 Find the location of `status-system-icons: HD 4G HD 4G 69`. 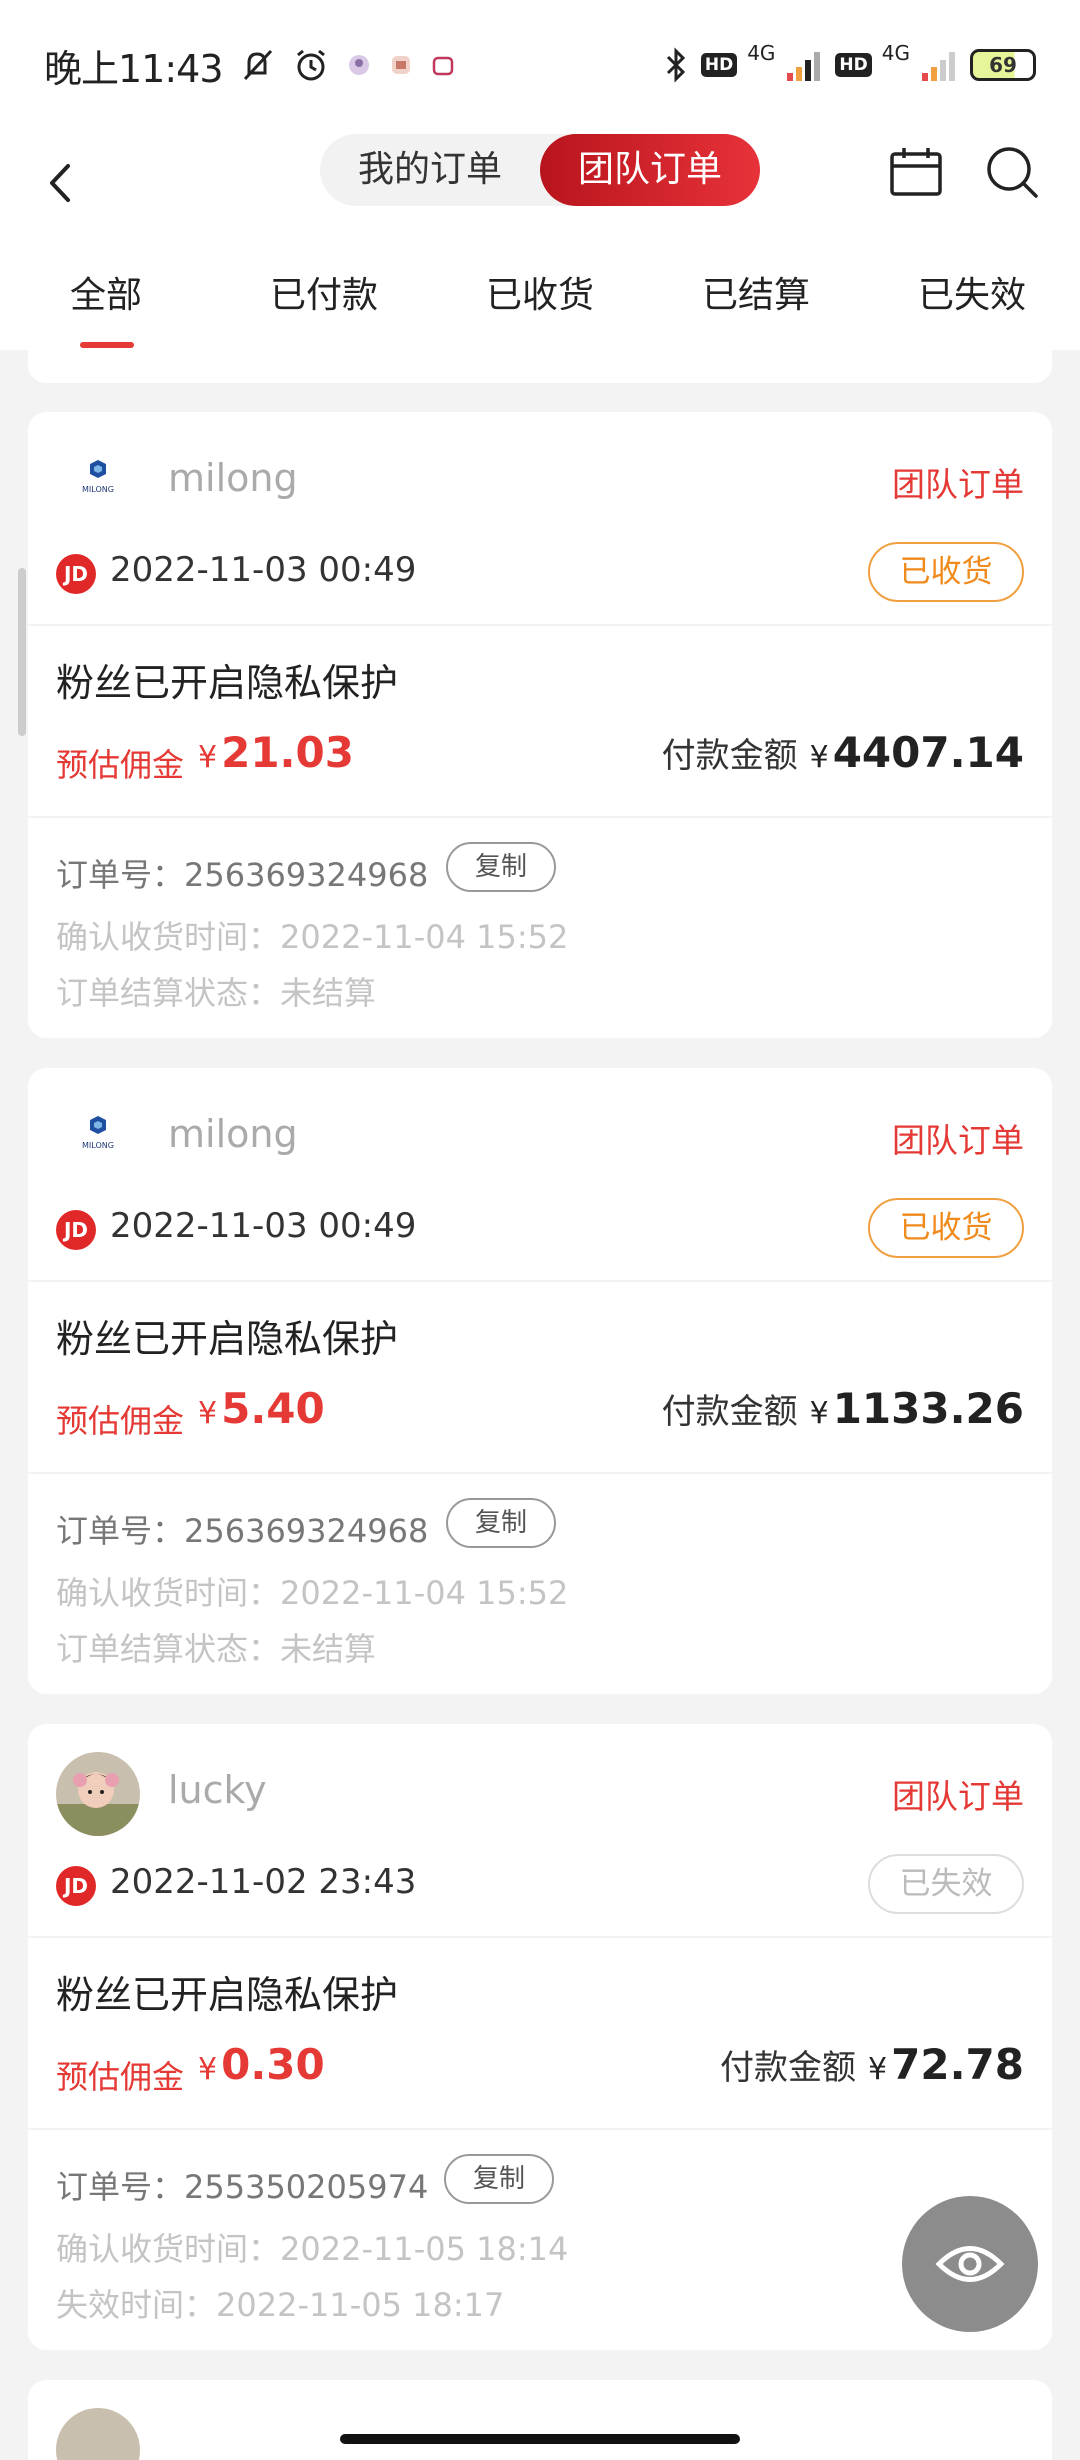

status-system-icons: HD 4G HD 4G 69 is located at coordinates (848, 63).